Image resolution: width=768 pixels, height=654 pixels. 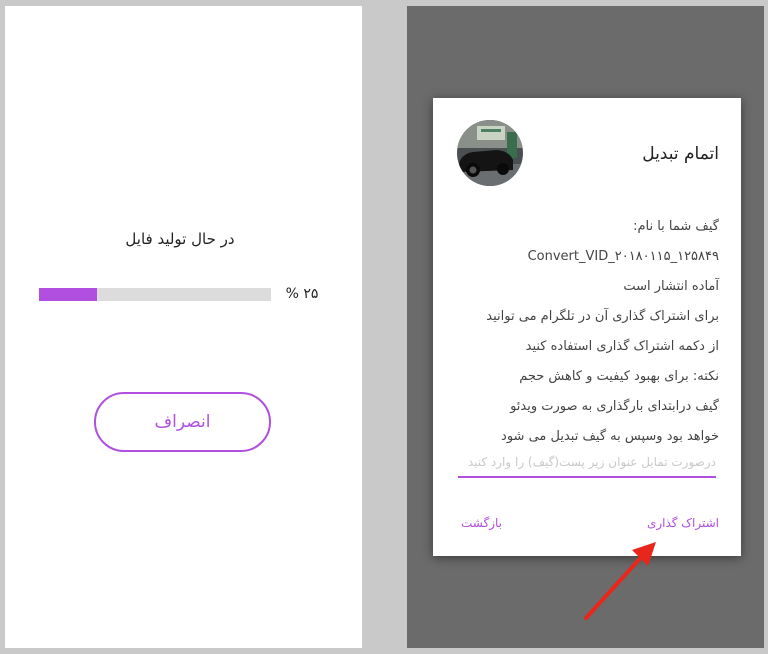 I want to click on message-line: نکته: برای بهبود کیفیت و کاهش حجم, so click(x=619, y=376).